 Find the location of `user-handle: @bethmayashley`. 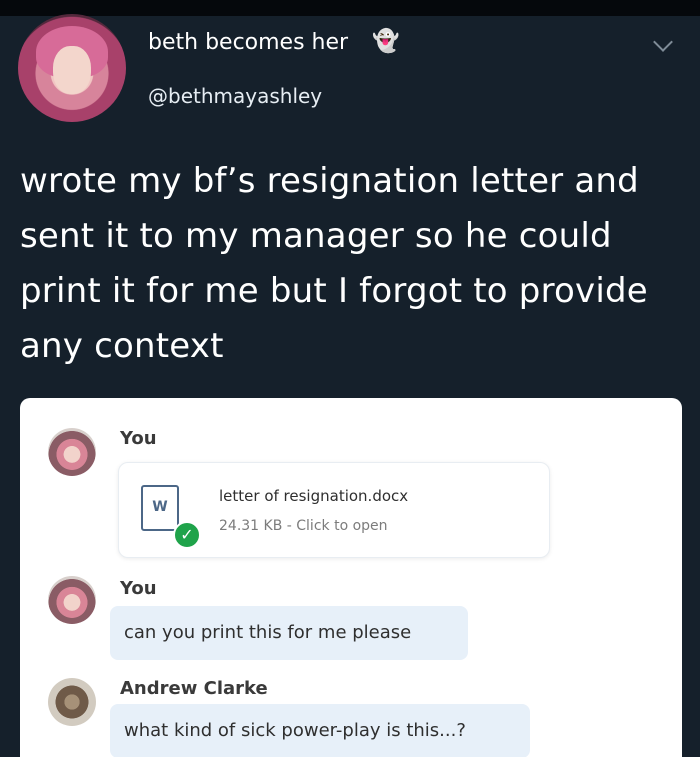

user-handle: @bethmayashley is located at coordinates (235, 96).